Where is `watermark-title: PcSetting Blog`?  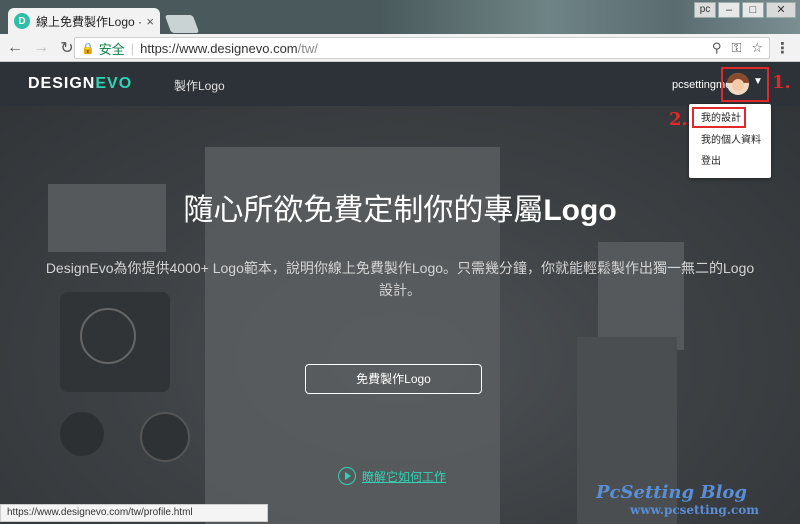 watermark-title: PcSetting Blog is located at coordinates (671, 492).